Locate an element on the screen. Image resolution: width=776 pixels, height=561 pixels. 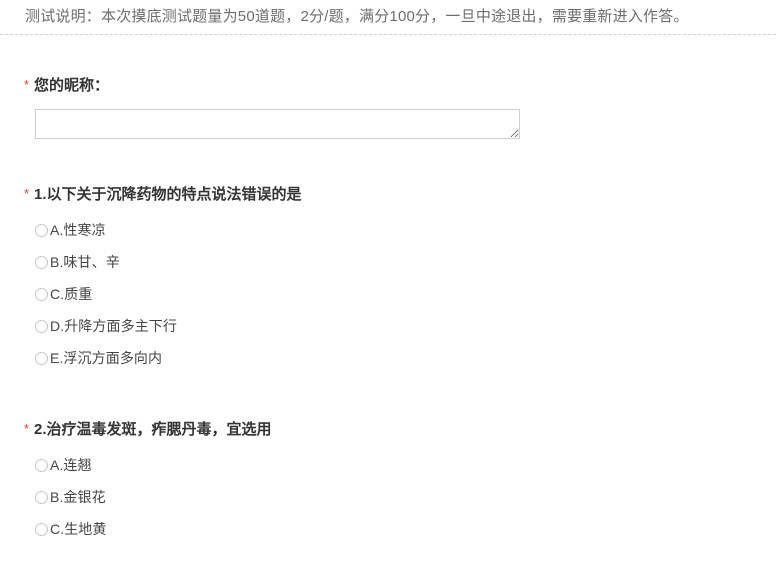
option-row: C.生地黄 is located at coordinates (393, 529).